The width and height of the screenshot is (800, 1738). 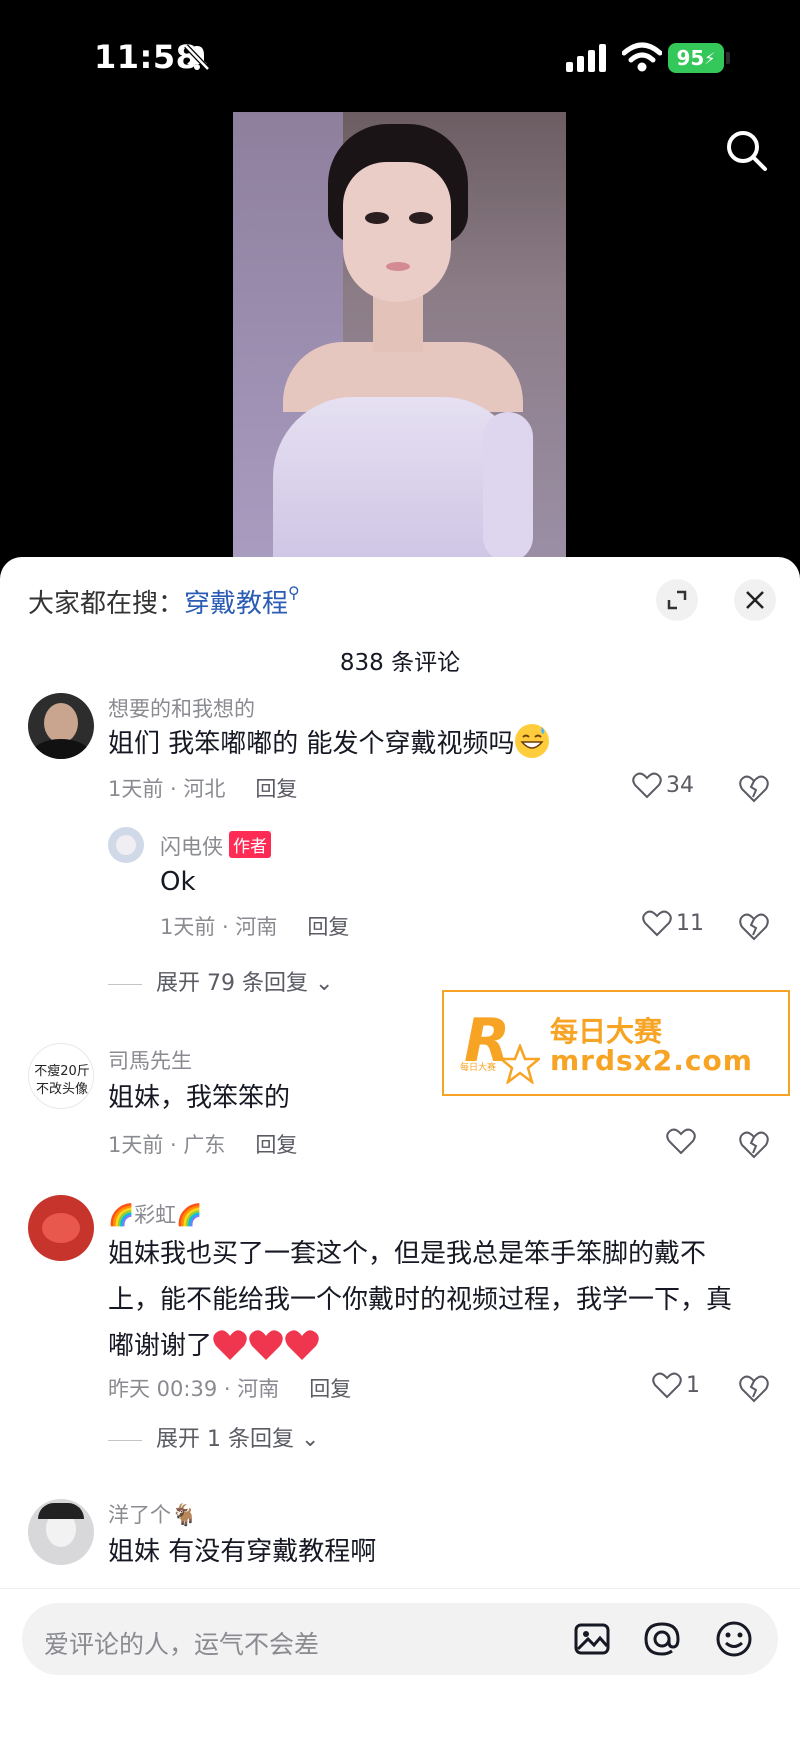 I want to click on at-mention-icon, so click(x=662, y=1639).